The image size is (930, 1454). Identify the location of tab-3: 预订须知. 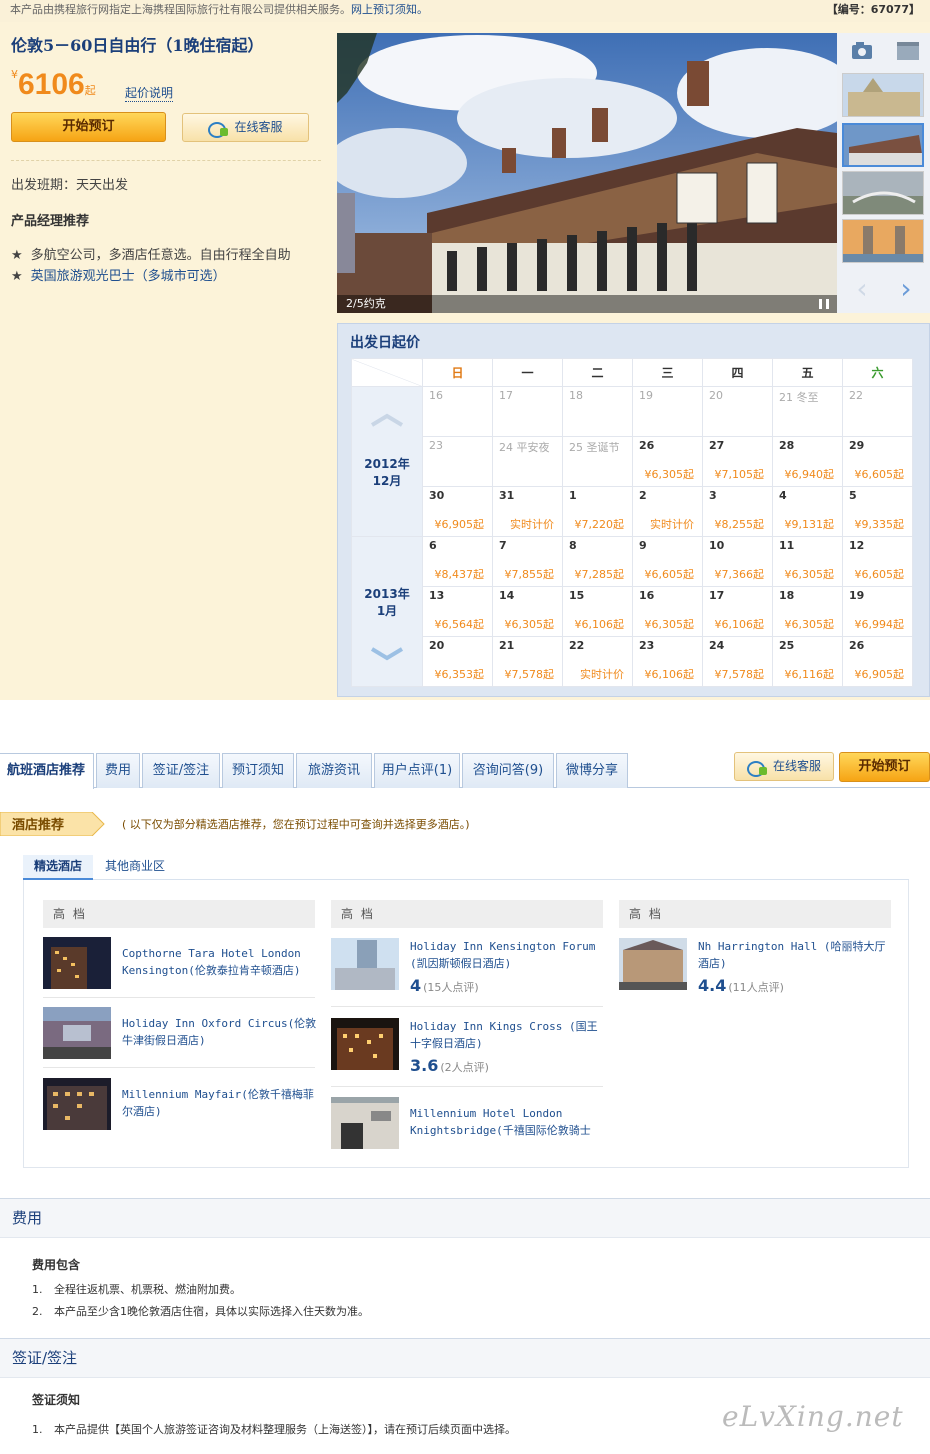
(258, 770).